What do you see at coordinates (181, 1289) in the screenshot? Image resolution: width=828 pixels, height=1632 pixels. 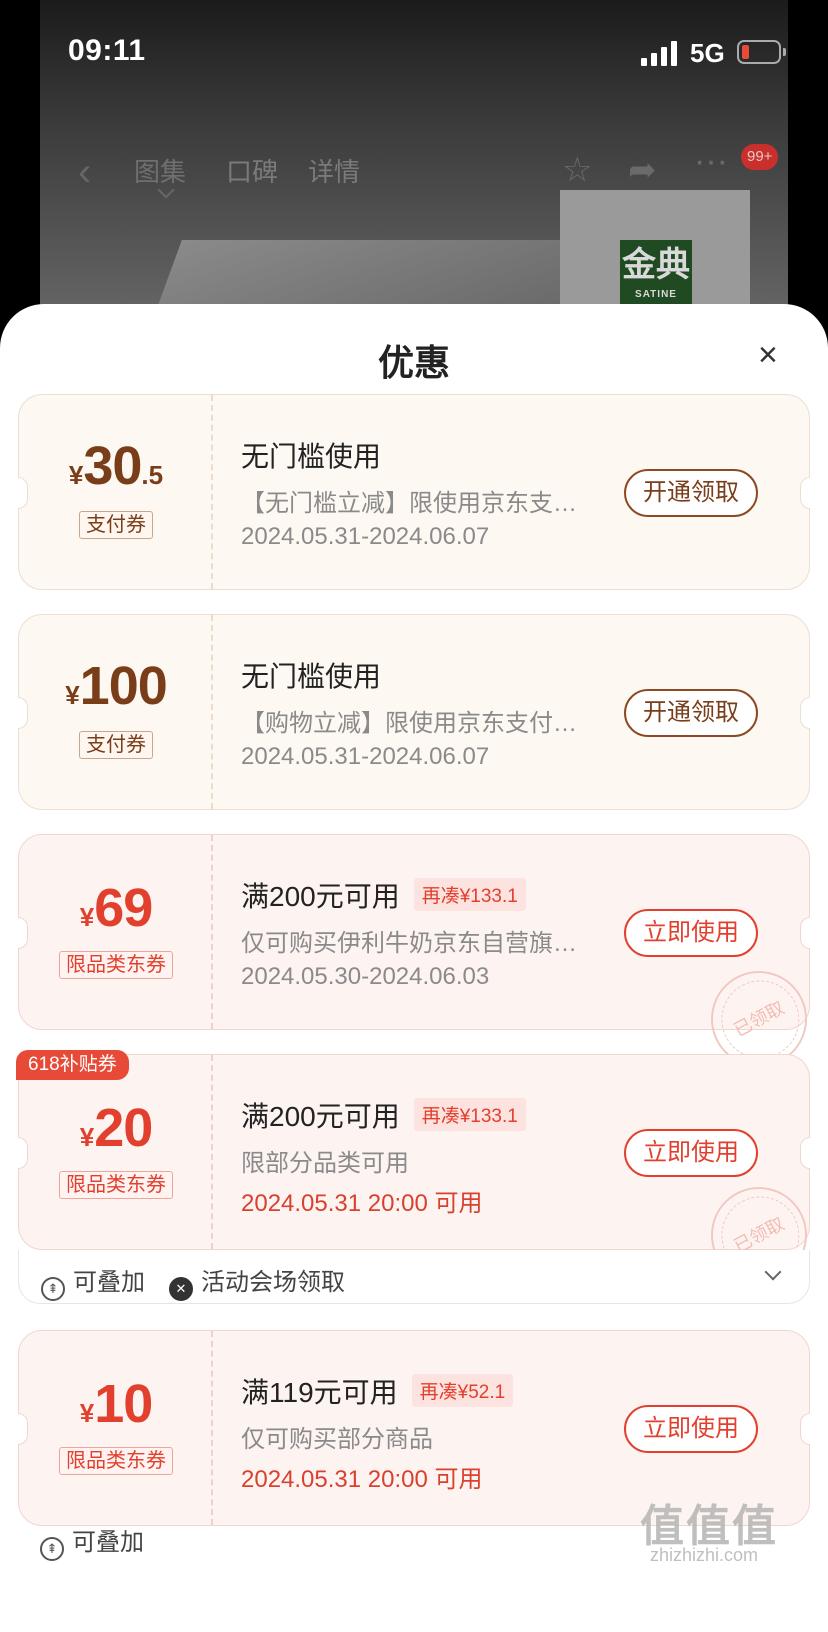 I see `ticket-icon: ✕` at bounding box center [181, 1289].